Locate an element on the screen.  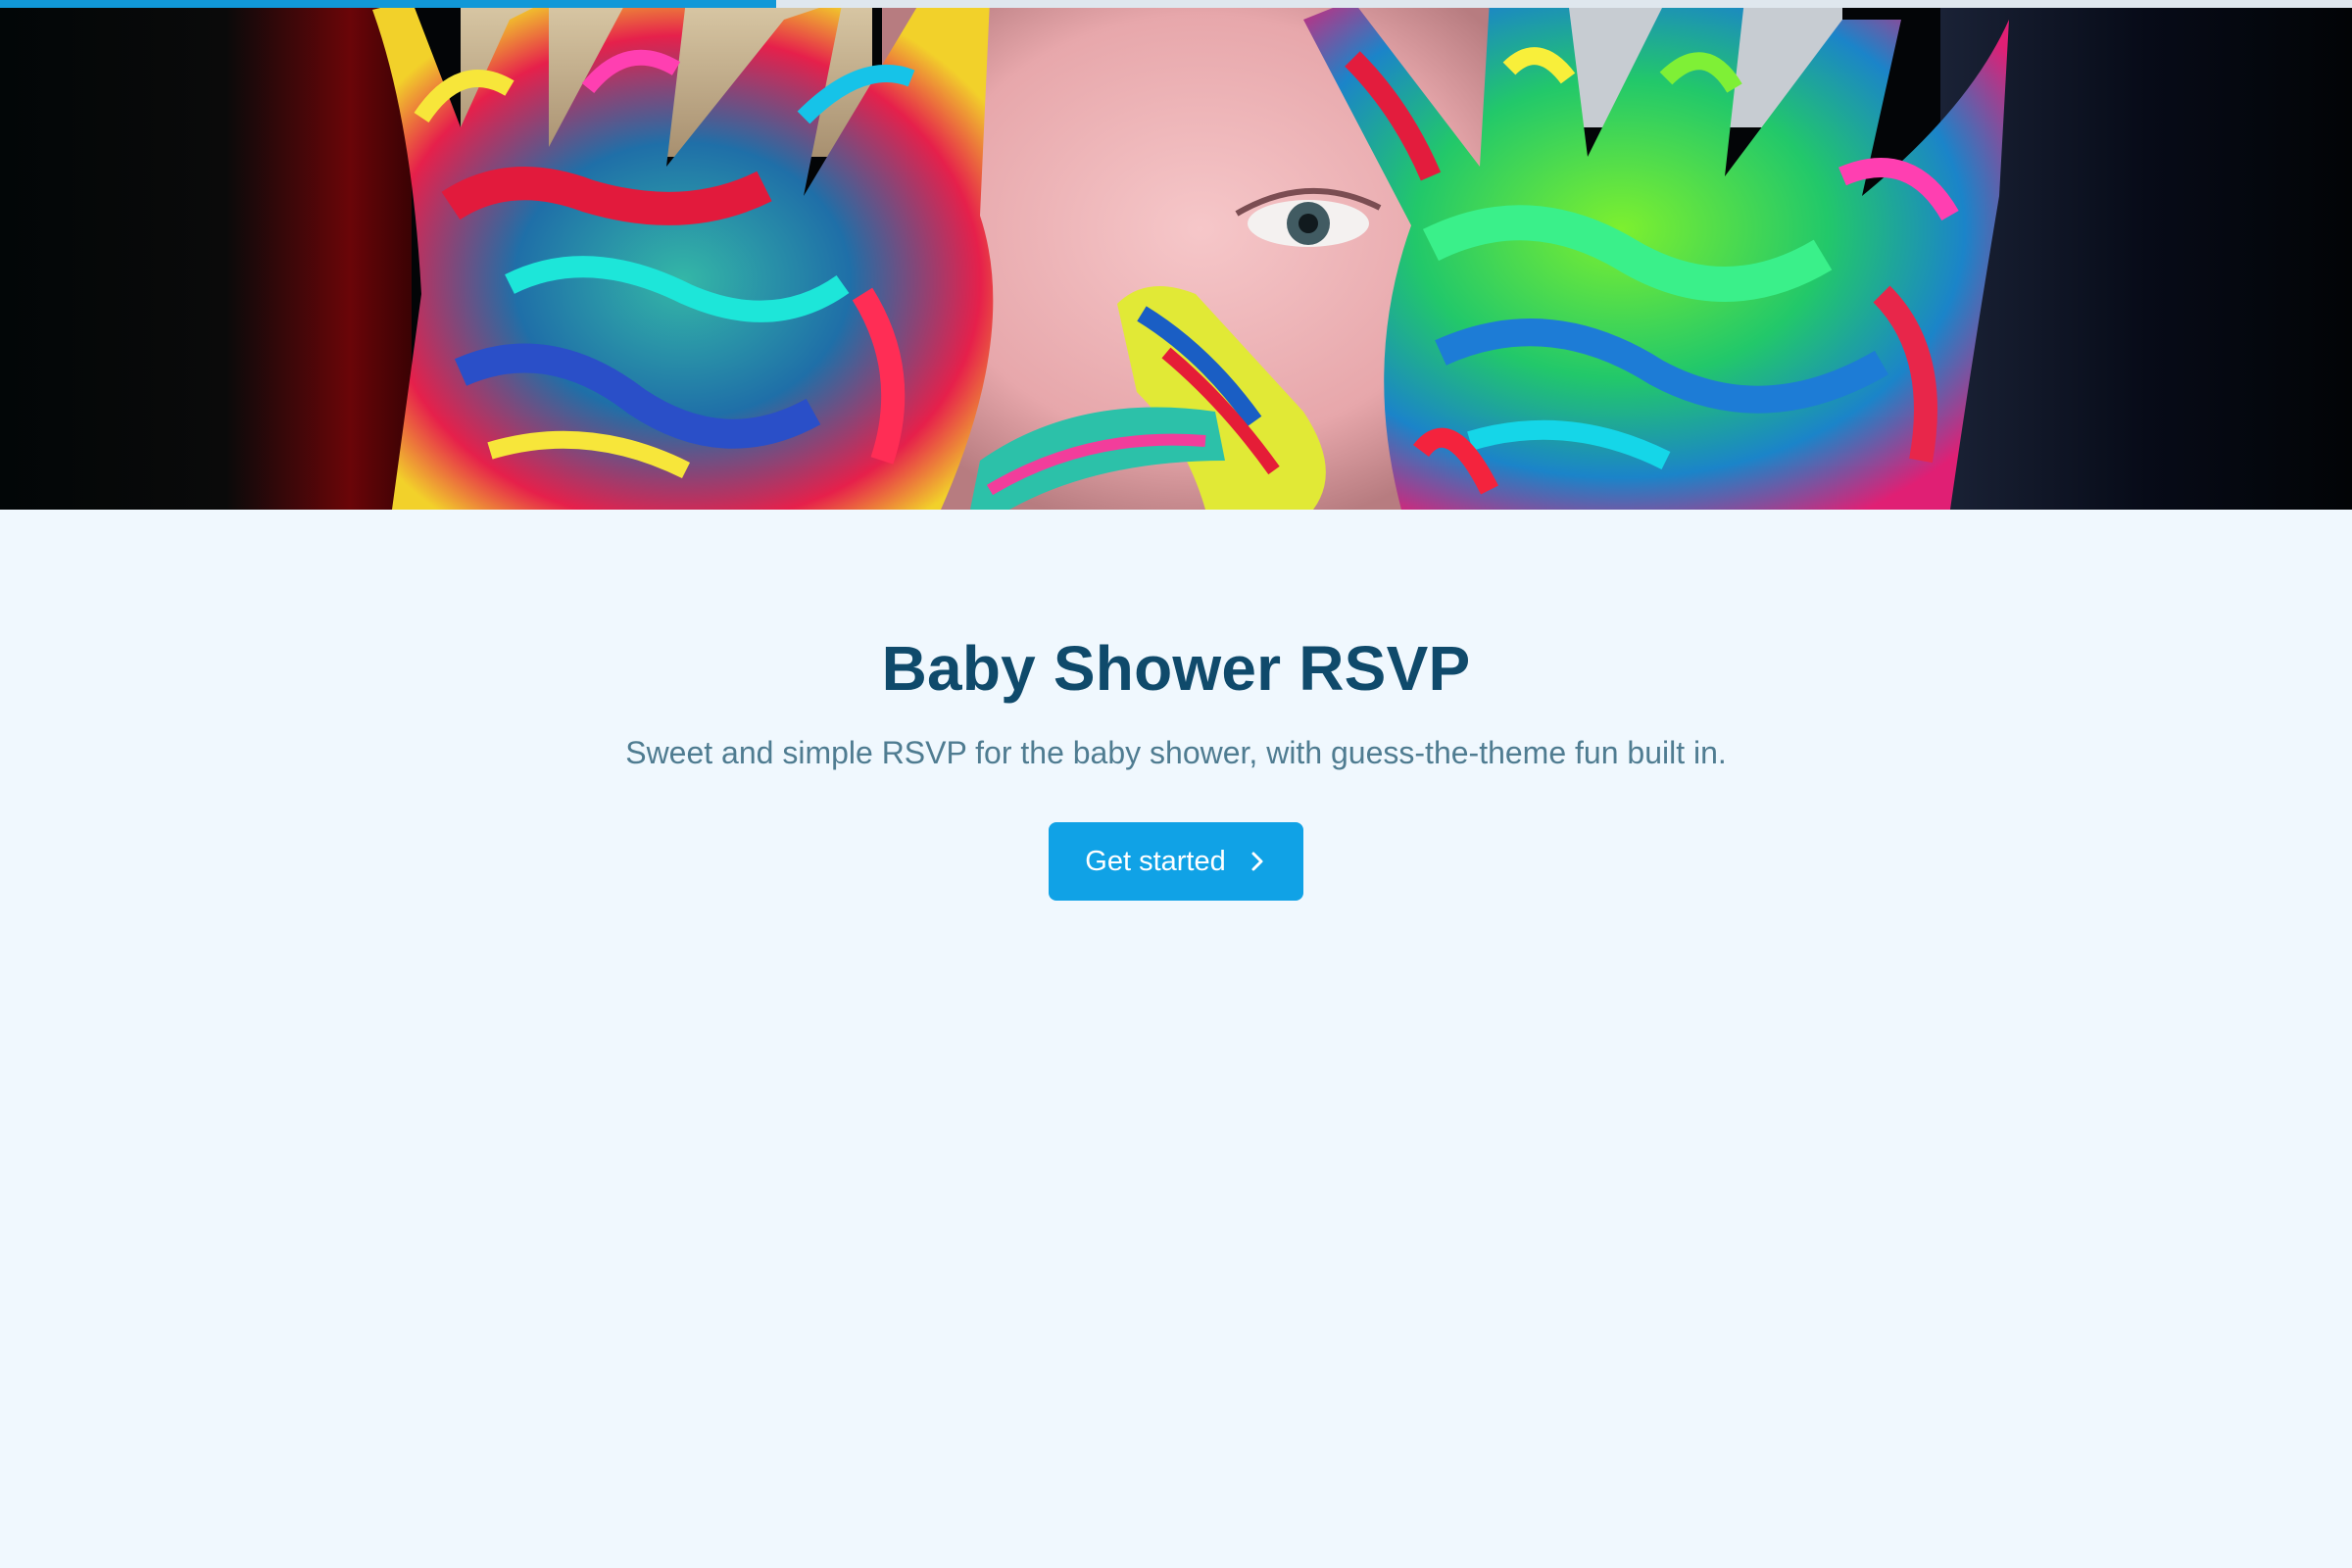
get-started-button: Get started is located at coordinates (1176, 862).